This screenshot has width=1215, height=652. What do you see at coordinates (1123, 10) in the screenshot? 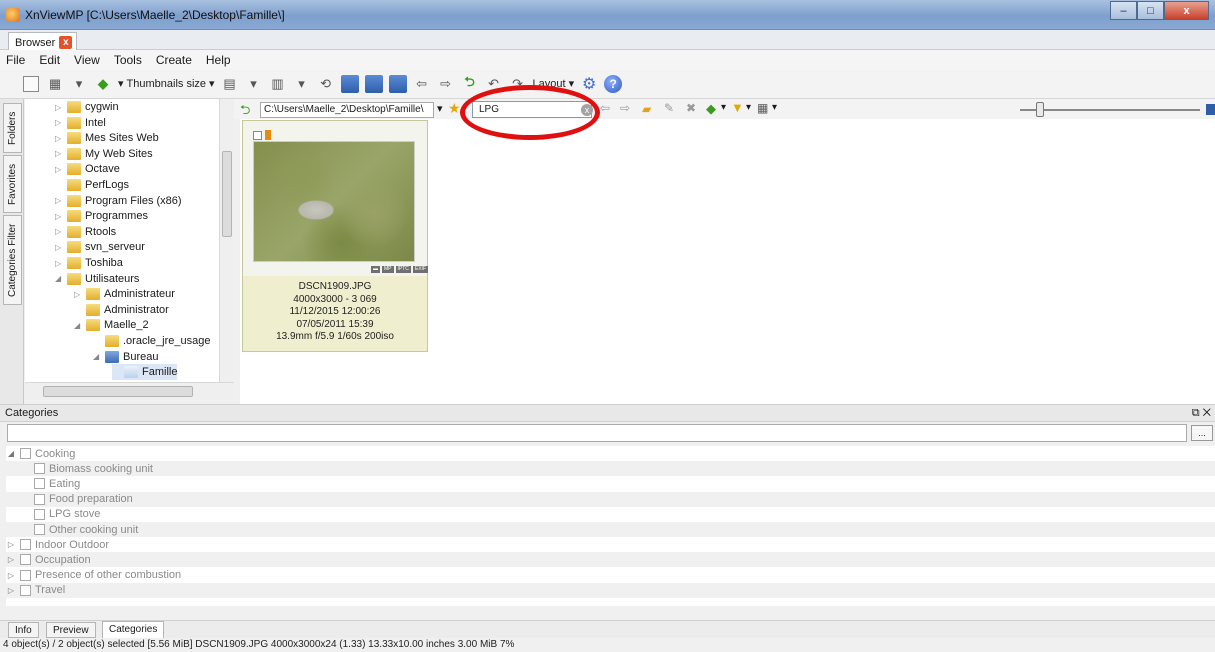
I see `minimize-button: –` at bounding box center [1123, 10].